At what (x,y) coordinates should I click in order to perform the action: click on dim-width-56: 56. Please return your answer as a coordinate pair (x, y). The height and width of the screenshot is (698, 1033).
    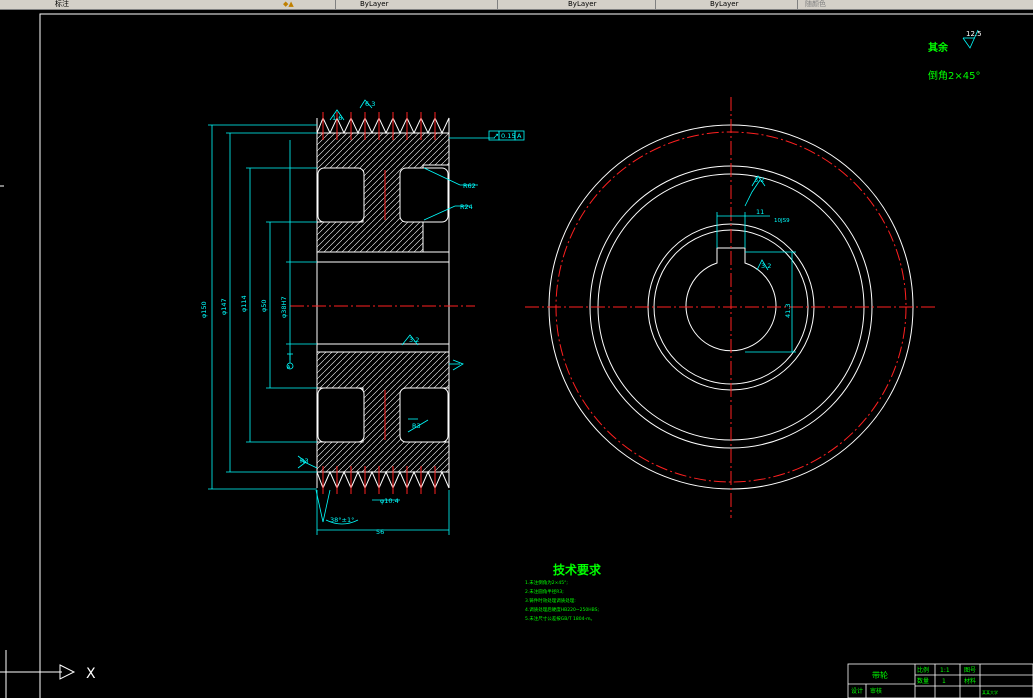
    Looking at the image, I should click on (380, 532).